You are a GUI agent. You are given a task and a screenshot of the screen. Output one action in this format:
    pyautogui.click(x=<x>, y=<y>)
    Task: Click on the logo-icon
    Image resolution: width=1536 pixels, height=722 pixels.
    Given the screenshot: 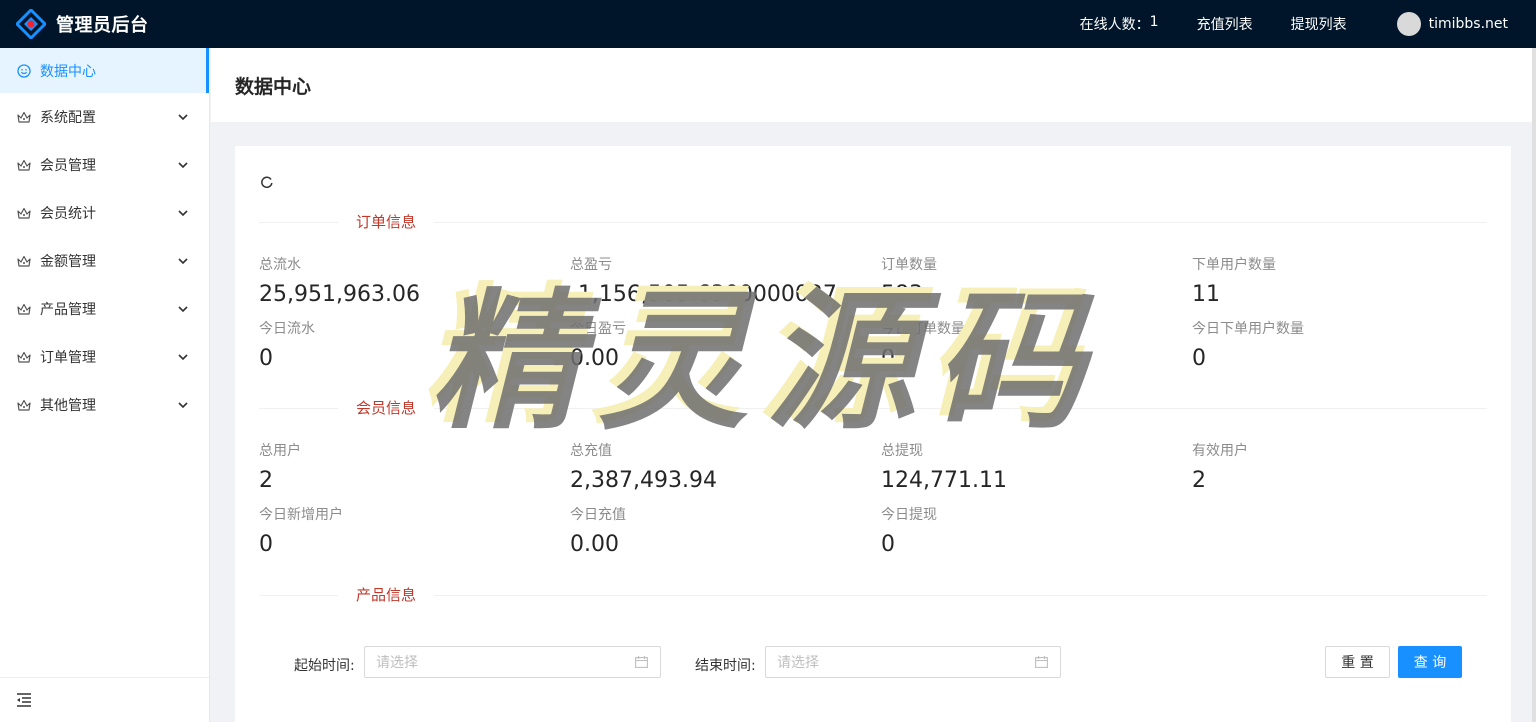 What is the action you would take?
    pyautogui.click(x=31, y=24)
    